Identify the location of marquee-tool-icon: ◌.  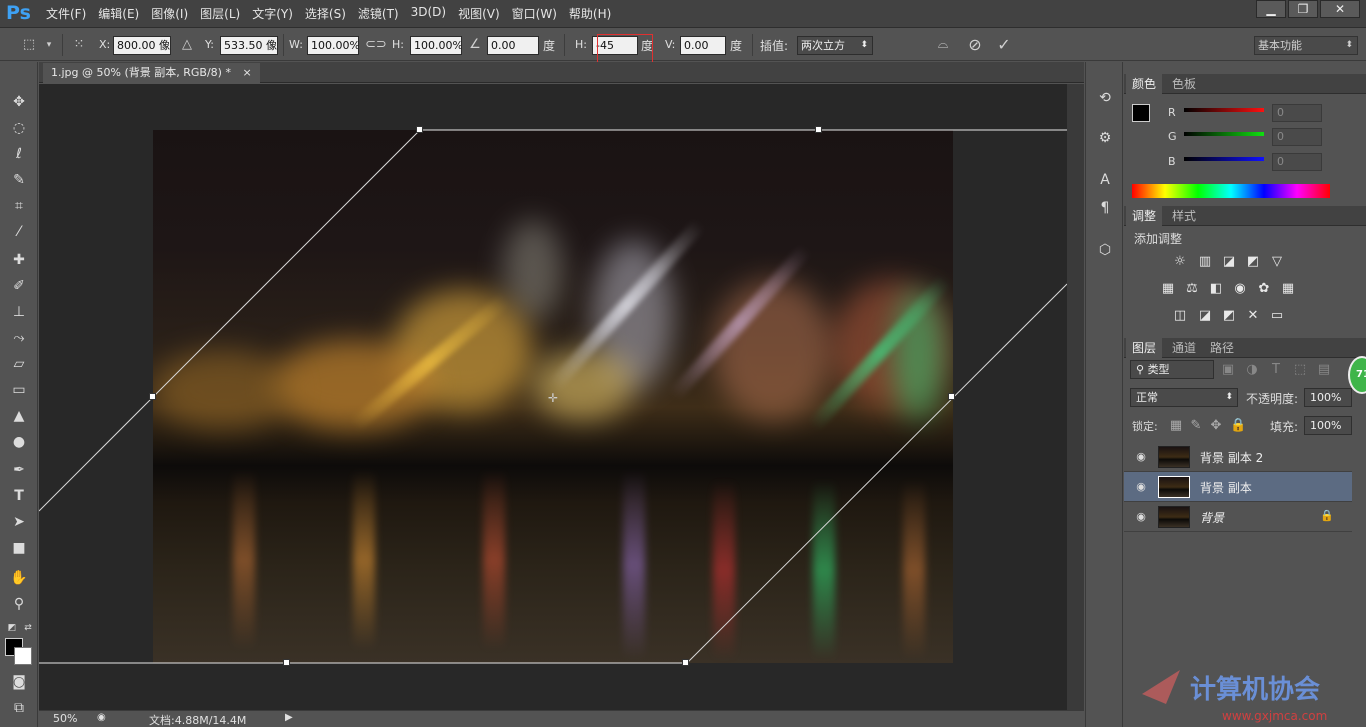
(19, 128).